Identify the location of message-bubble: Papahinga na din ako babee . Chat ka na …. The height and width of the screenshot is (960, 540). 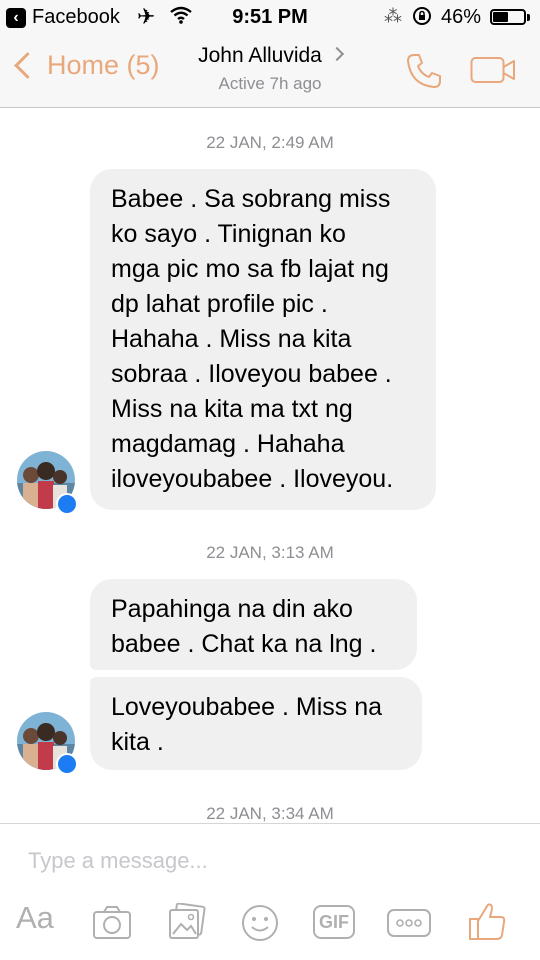
(253, 624).